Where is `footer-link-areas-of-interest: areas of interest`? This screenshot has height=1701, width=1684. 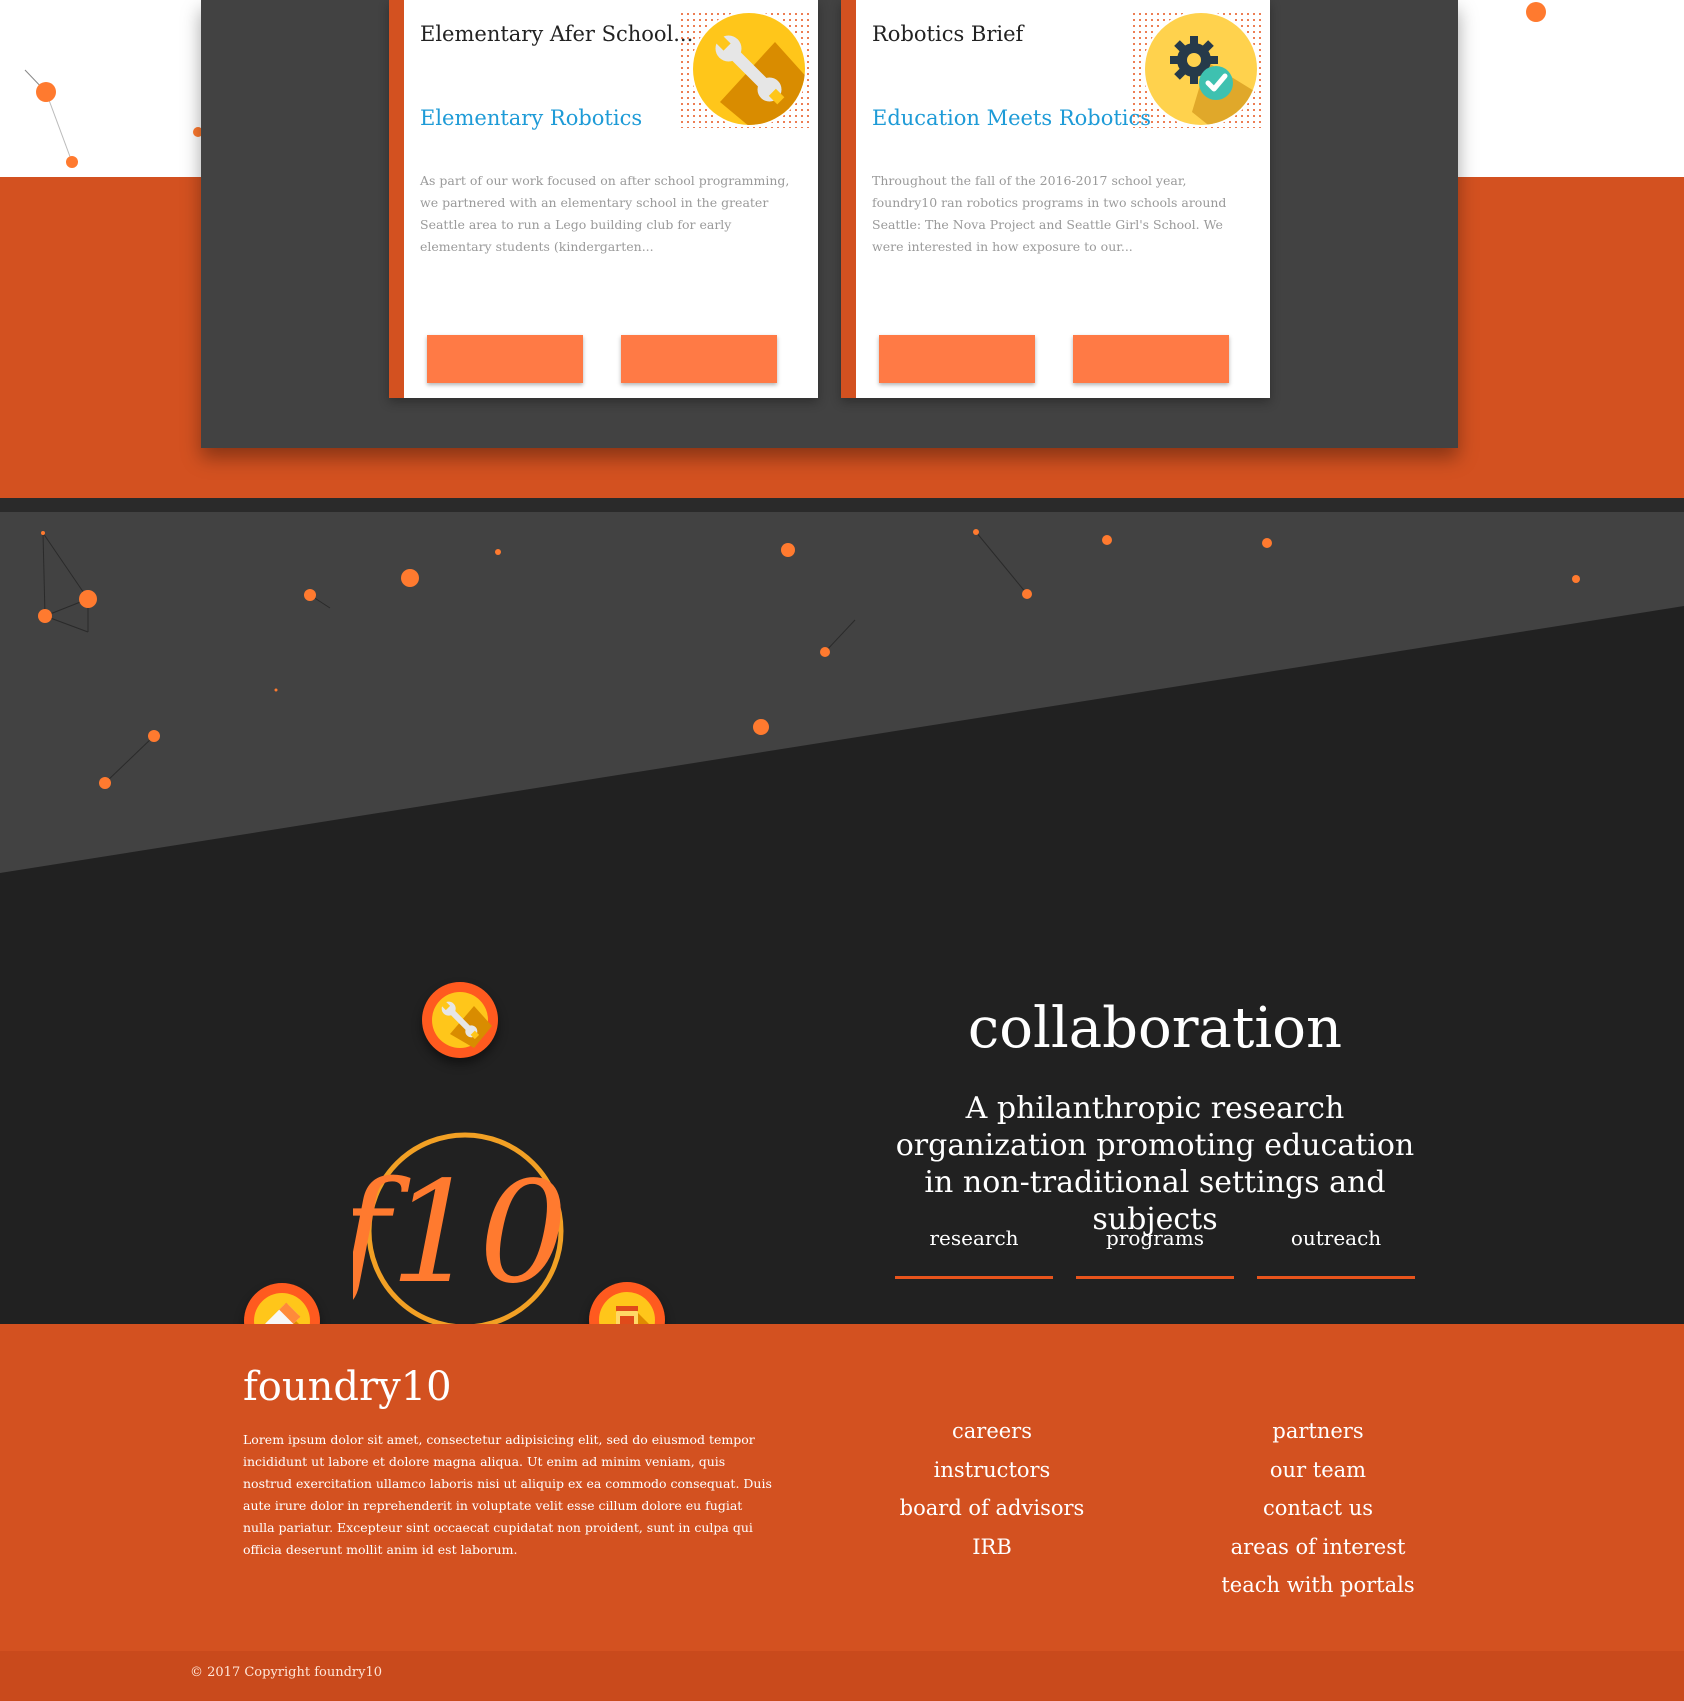
footer-link-areas-of-interest: areas of interest is located at coordinates (1318, 1547).